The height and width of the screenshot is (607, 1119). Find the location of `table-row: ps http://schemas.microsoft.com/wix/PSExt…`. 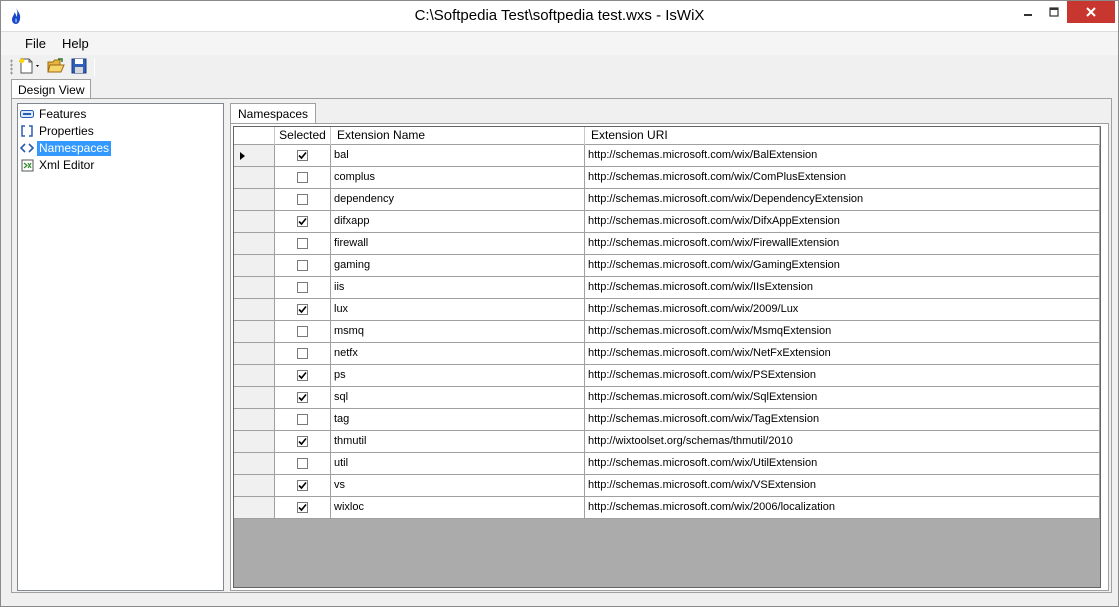

table-row: ps http://schemas.microsoft.com/wix/PSExt… is located at coordinates (667, 376).